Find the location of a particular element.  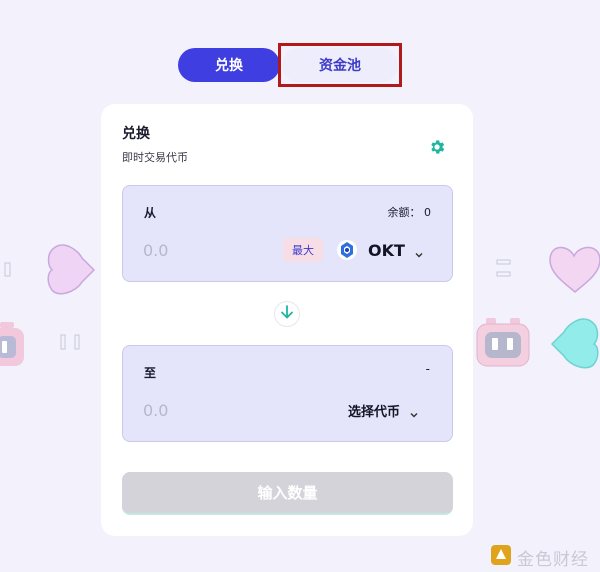

swap-direction-button is located at coordinates (287, 314).